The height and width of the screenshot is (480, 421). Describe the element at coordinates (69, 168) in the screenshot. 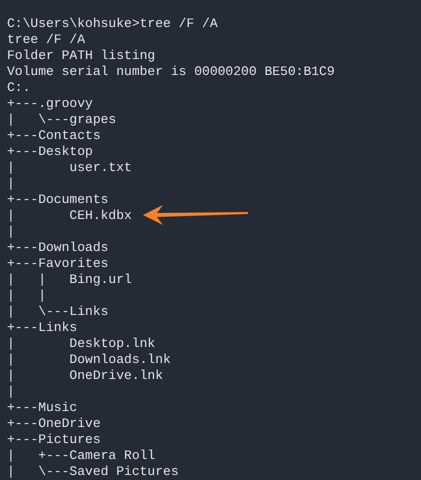

I see `terminal-line: | user.txt` at that location.